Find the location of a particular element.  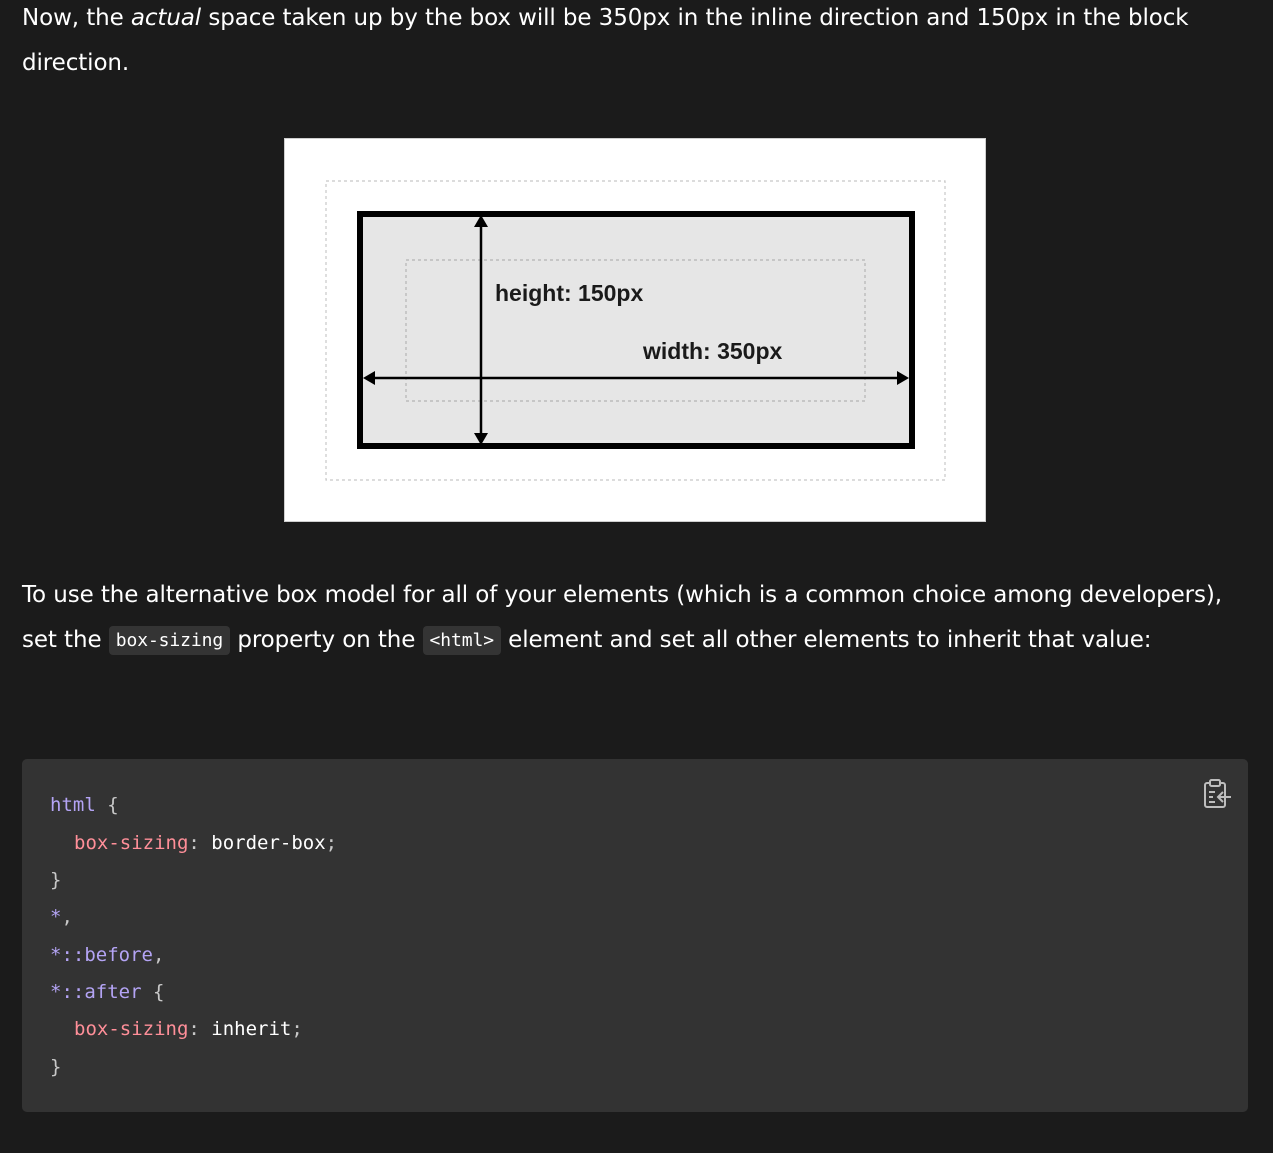

instruction-text-middle: property on the is located at coordinates (326, 639).